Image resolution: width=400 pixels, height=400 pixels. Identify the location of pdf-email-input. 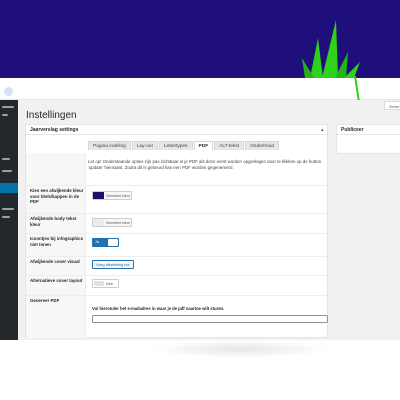
(210, 319).